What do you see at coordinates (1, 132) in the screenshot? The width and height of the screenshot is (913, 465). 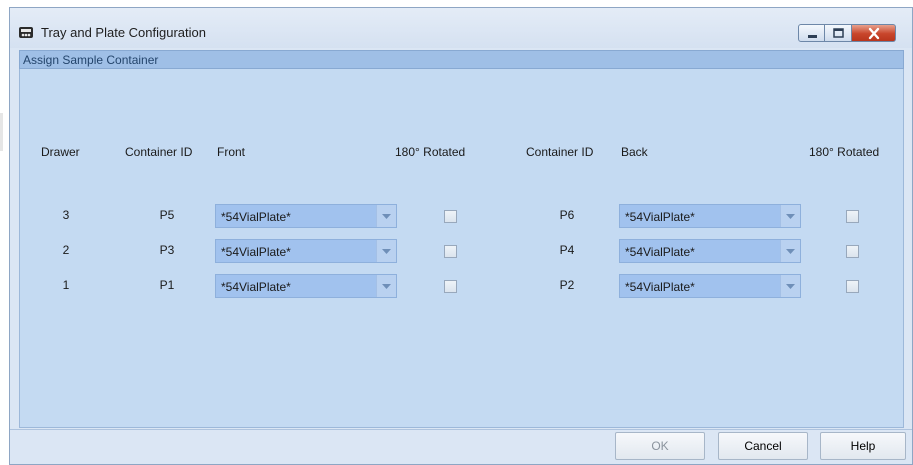 I see `background-edge` at bounding box center [1, 132].